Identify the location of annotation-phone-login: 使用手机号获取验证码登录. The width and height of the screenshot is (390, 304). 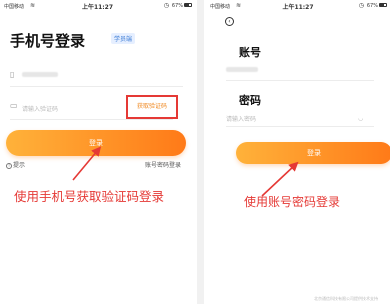
(89, 196).